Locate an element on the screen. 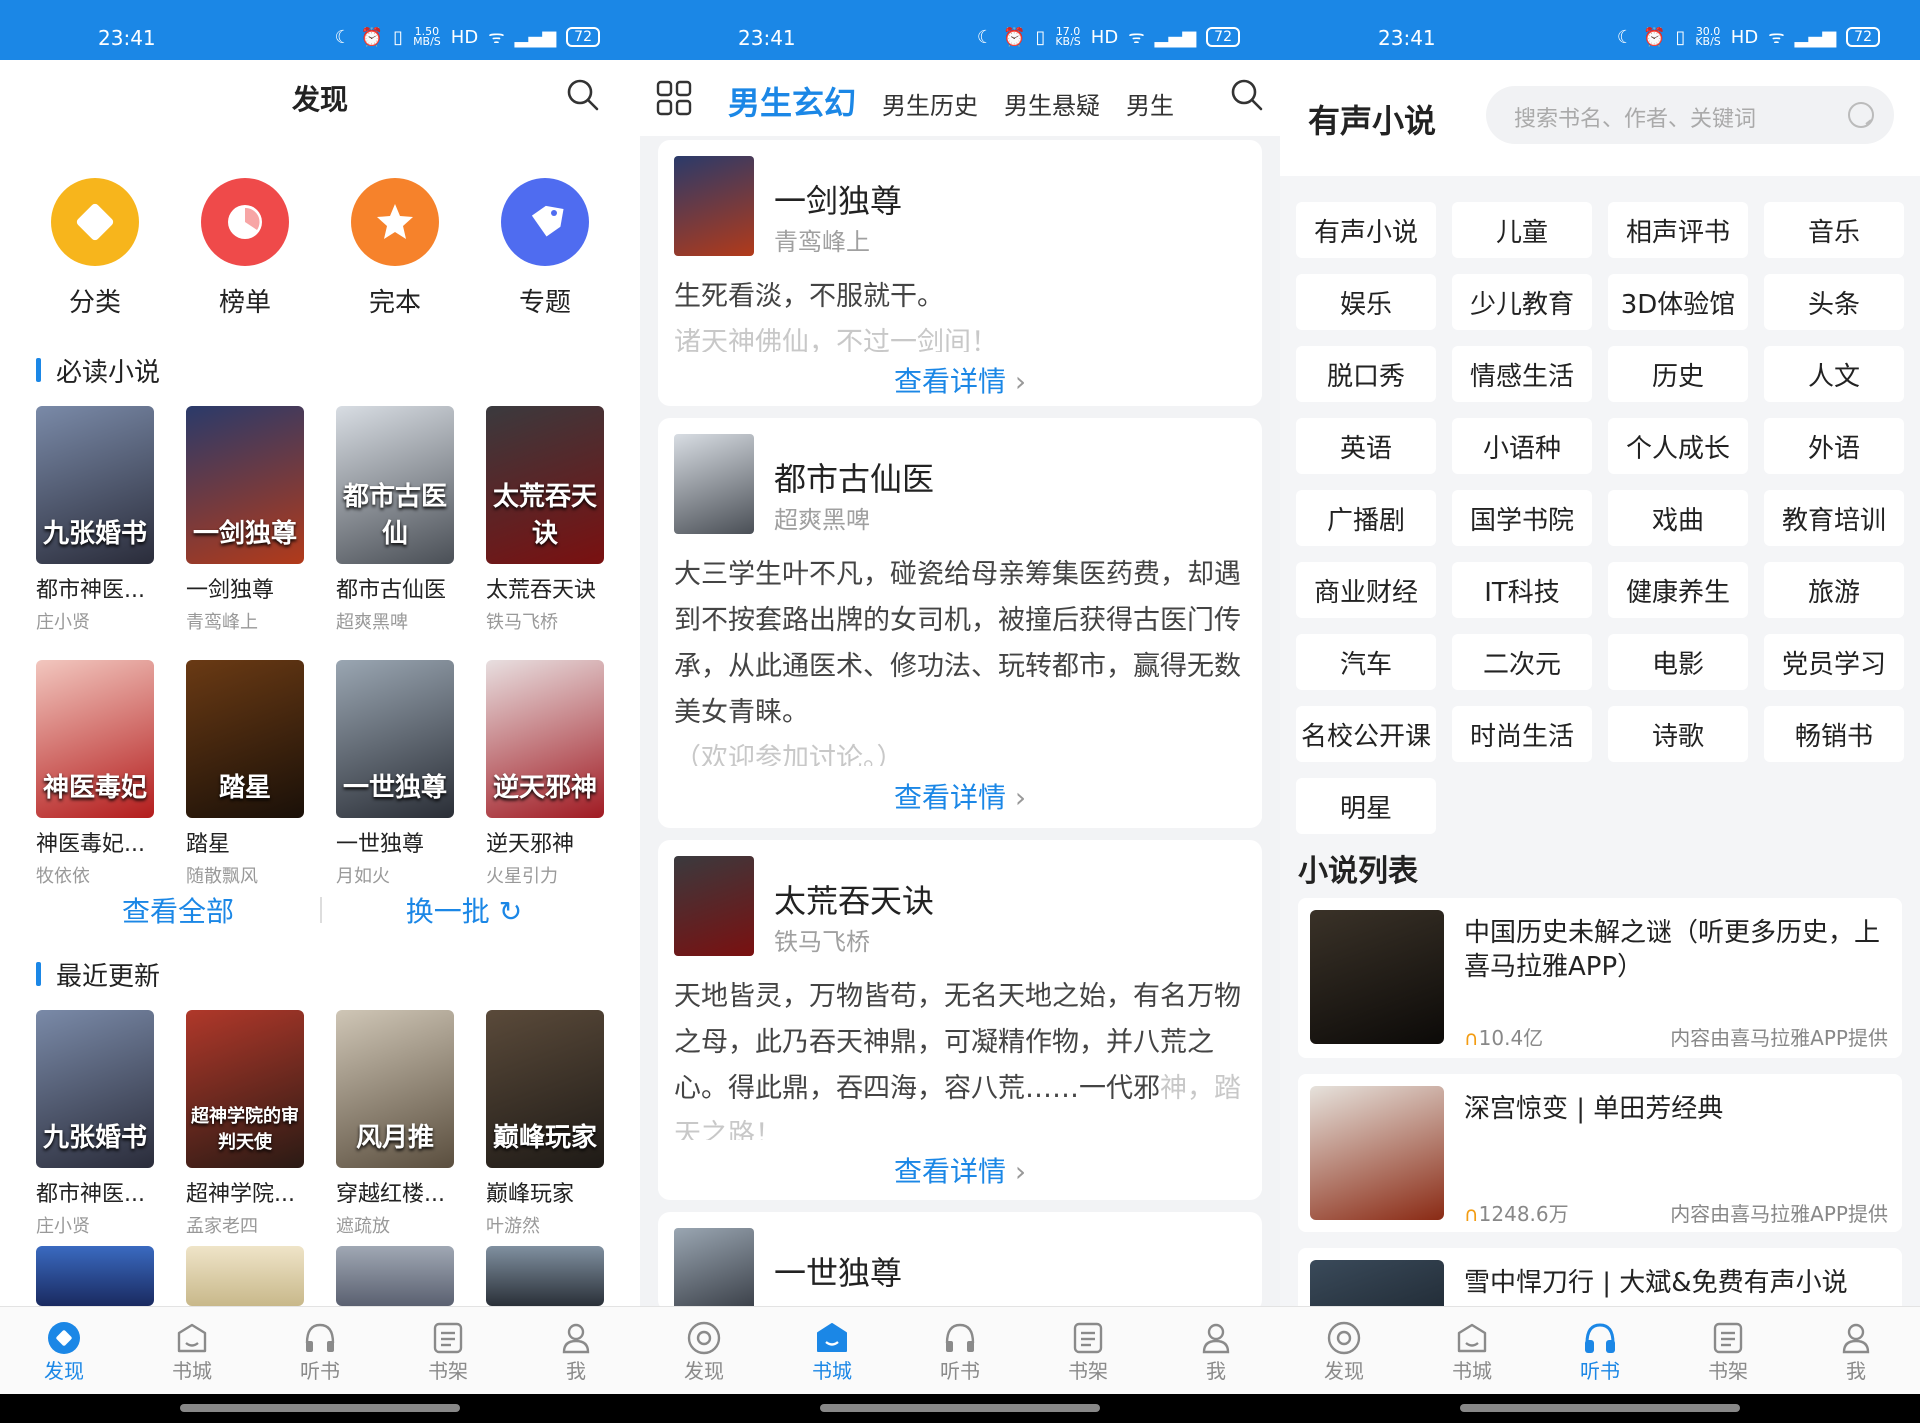 The image size is (1920, 1423). audio-category-tag: 有声小说 is located at coordinates (1366, 230).